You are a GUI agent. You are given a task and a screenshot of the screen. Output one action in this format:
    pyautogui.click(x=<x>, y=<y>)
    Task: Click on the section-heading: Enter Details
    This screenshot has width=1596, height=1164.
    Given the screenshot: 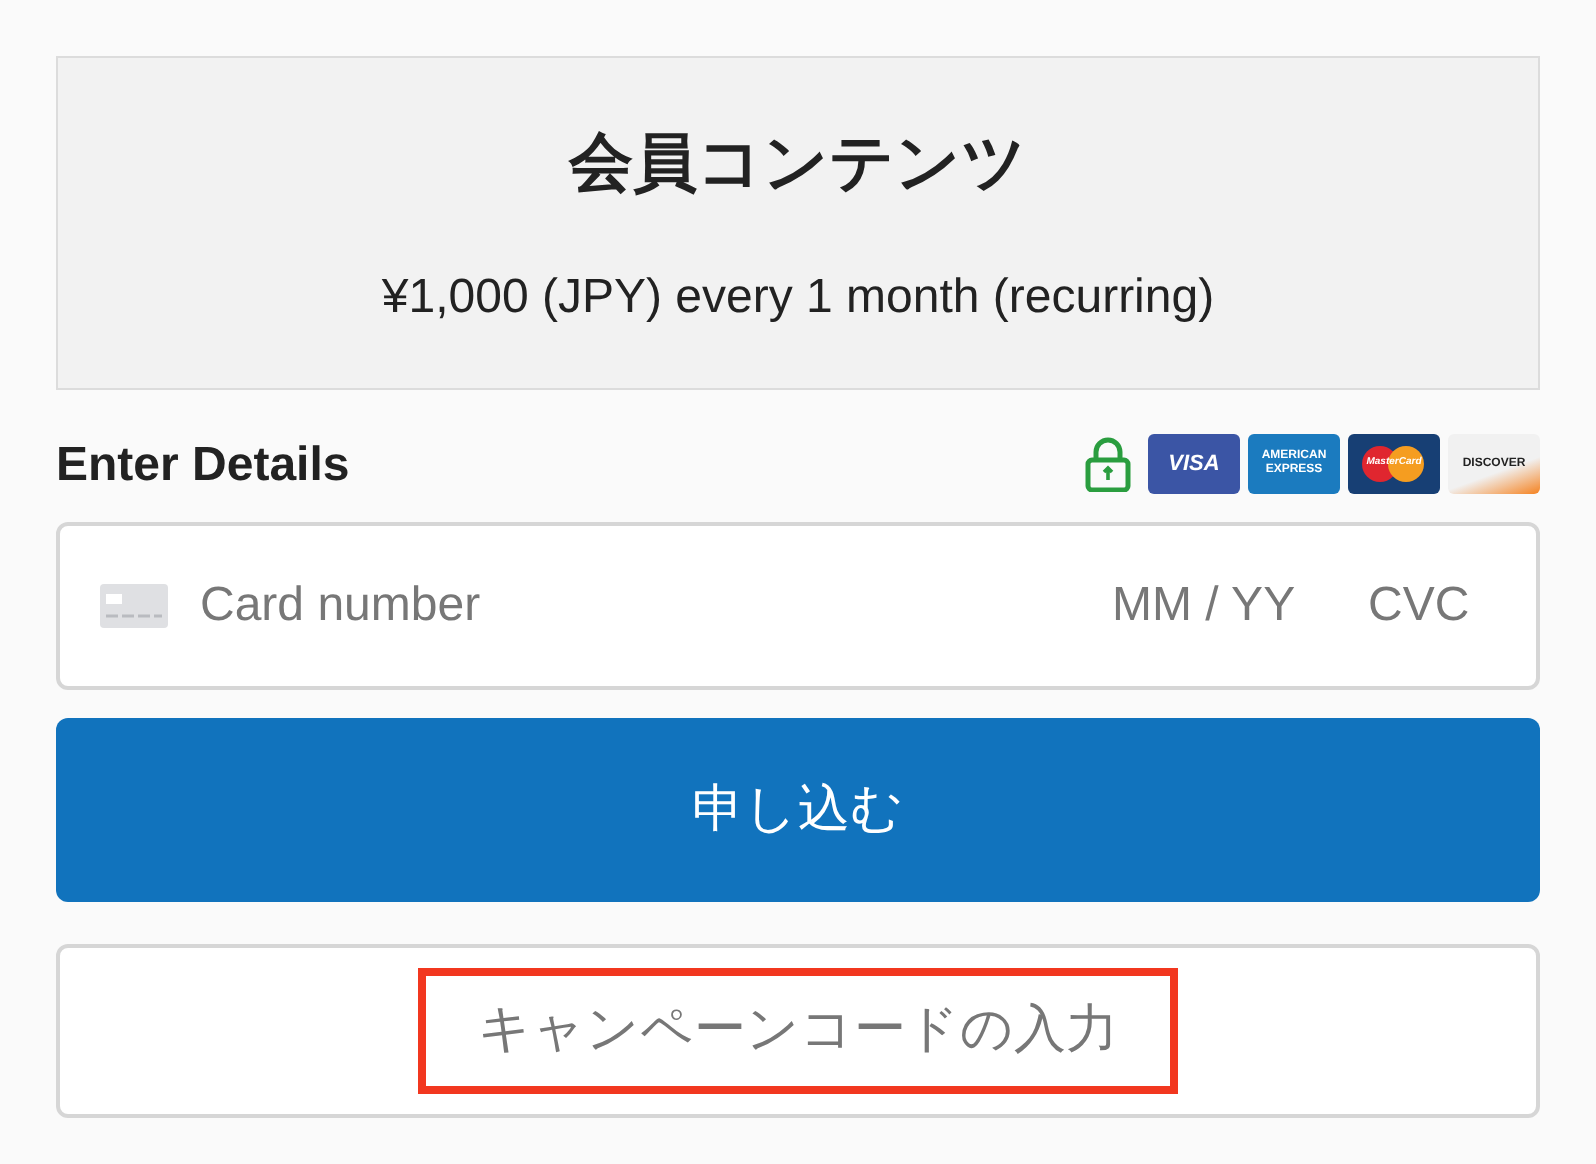 What is the action you would take?
    pyautogui.click(x=203, y=466)
    